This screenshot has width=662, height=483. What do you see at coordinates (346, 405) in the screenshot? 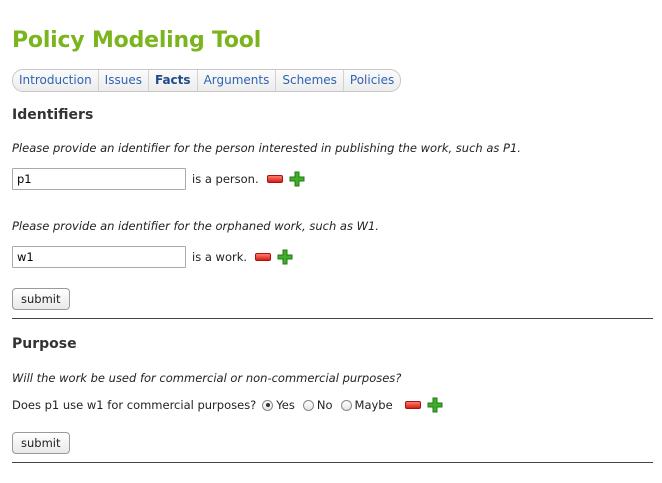
I see `radio-maybe-indicator` at bounding box center [346, 405].